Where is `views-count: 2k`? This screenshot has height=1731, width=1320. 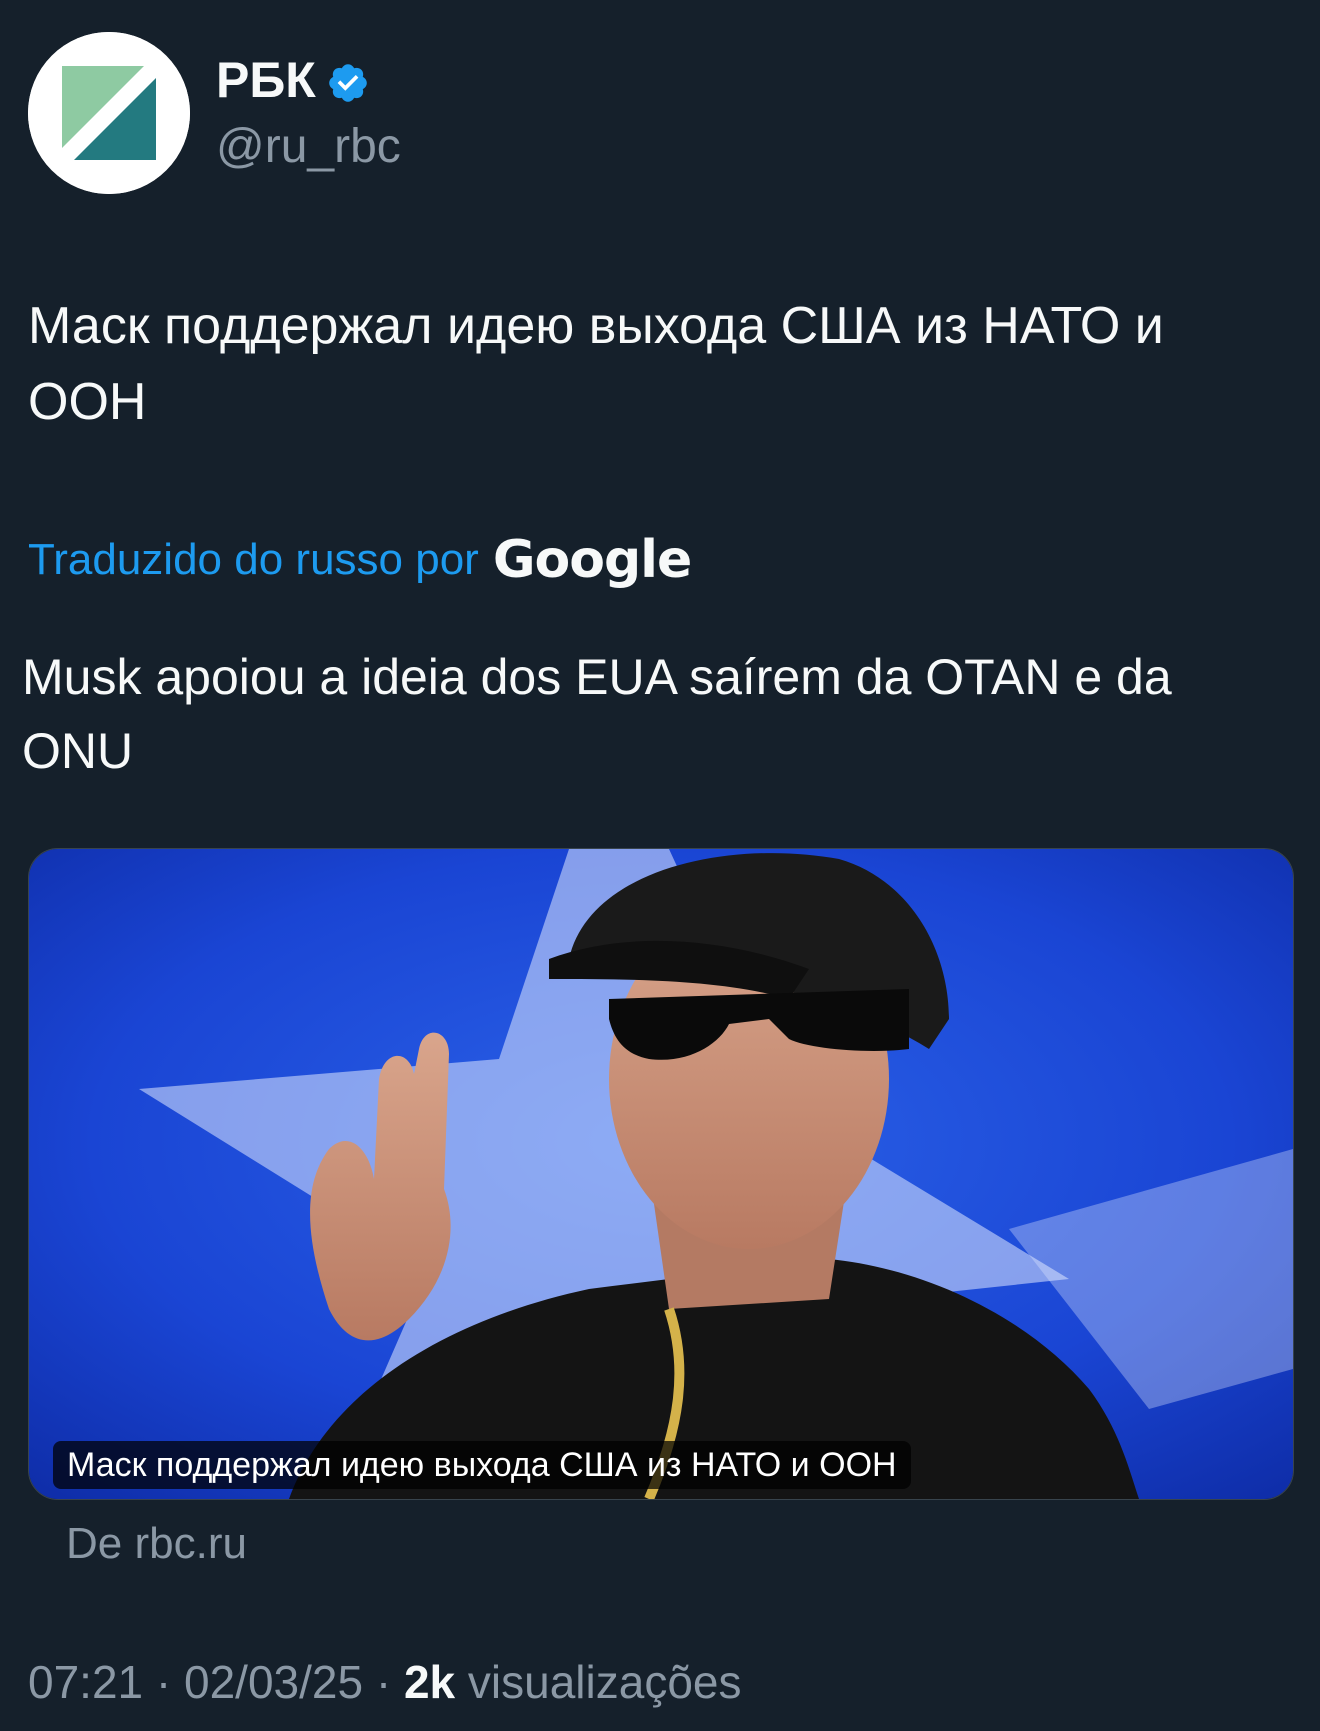 views-count: 2k is located at coordinates (429, 1682).